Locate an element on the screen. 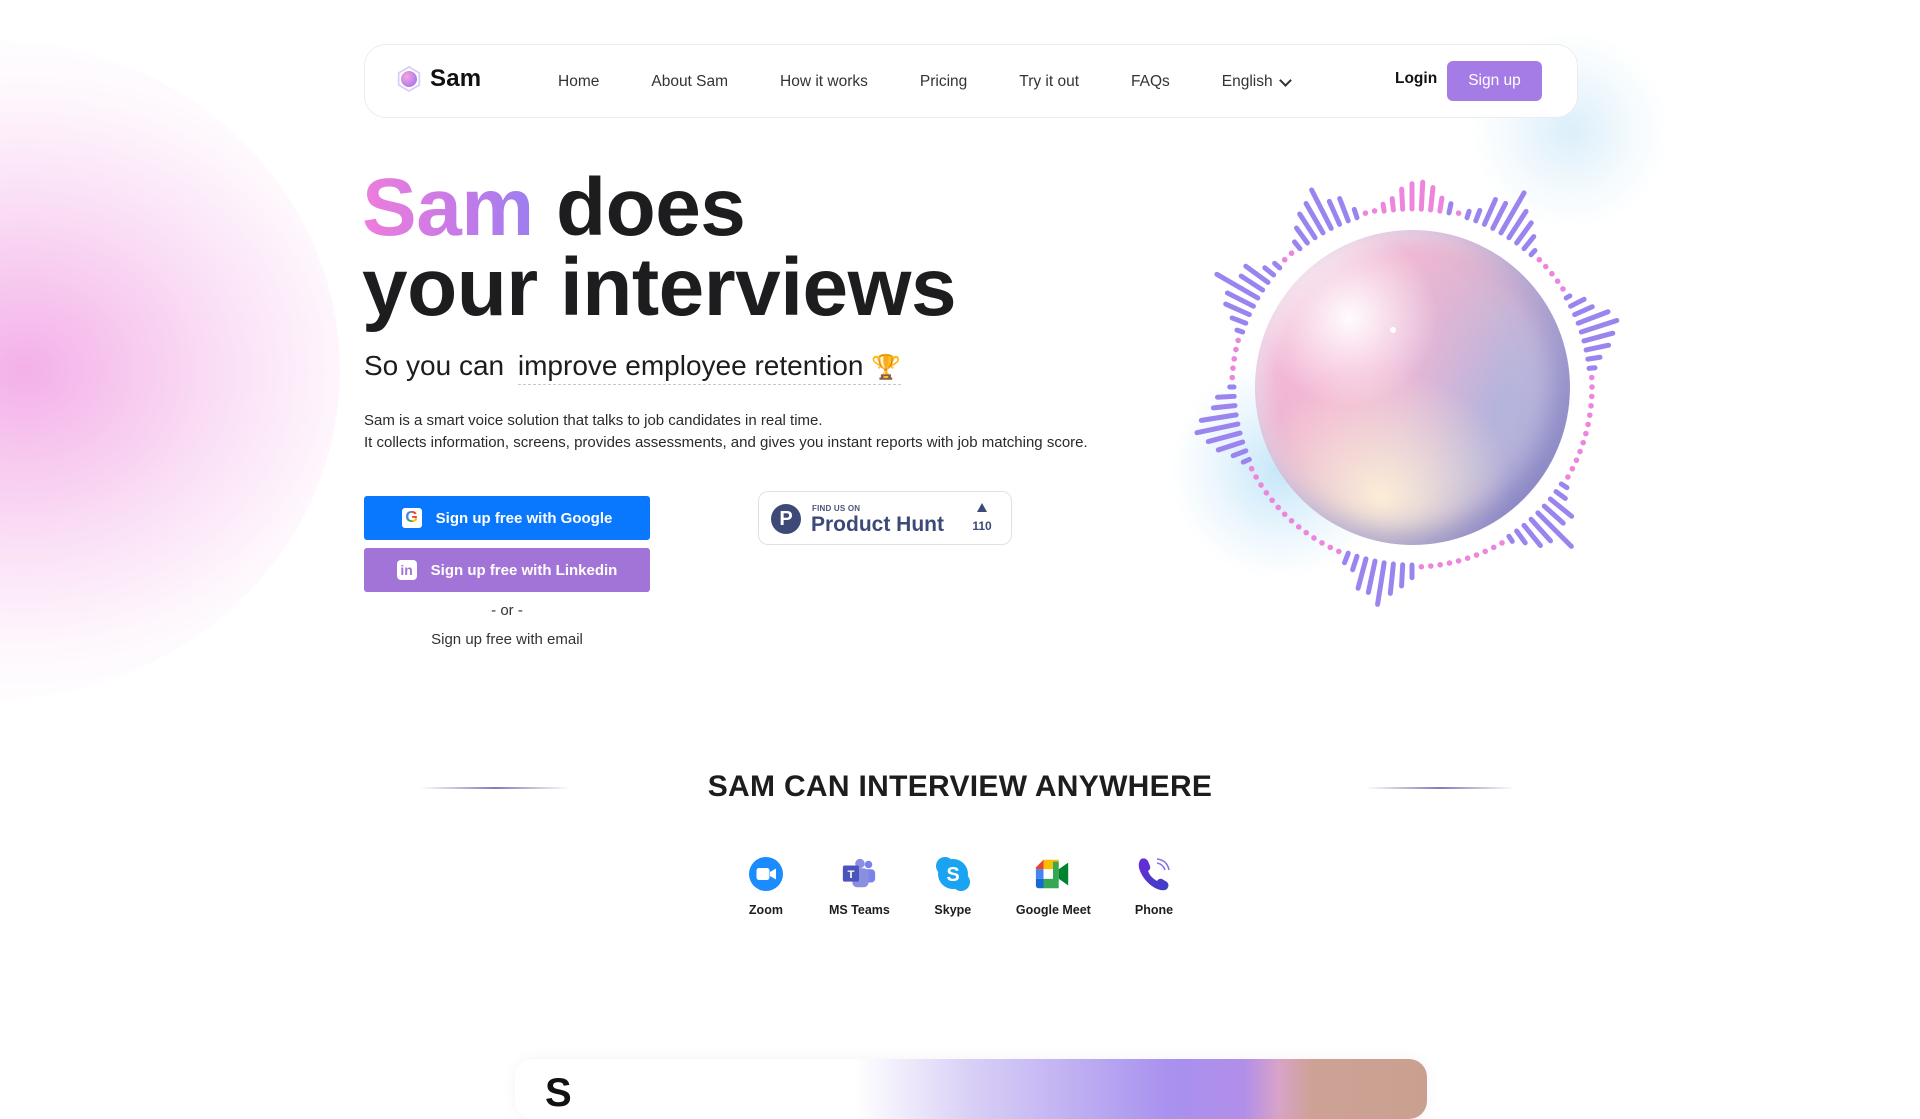 Image resolution: width=1920 pixels, height=1119 pixels. nav-faqs: FAQs is located at coordinates (1150, 82).